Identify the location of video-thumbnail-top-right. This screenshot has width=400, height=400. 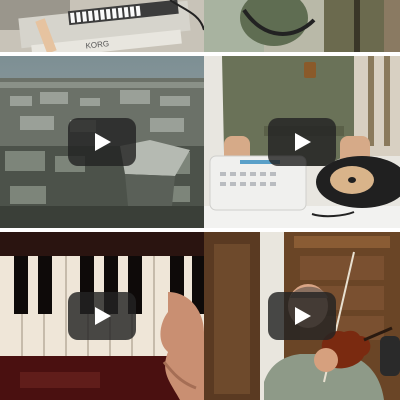
(302, 26).